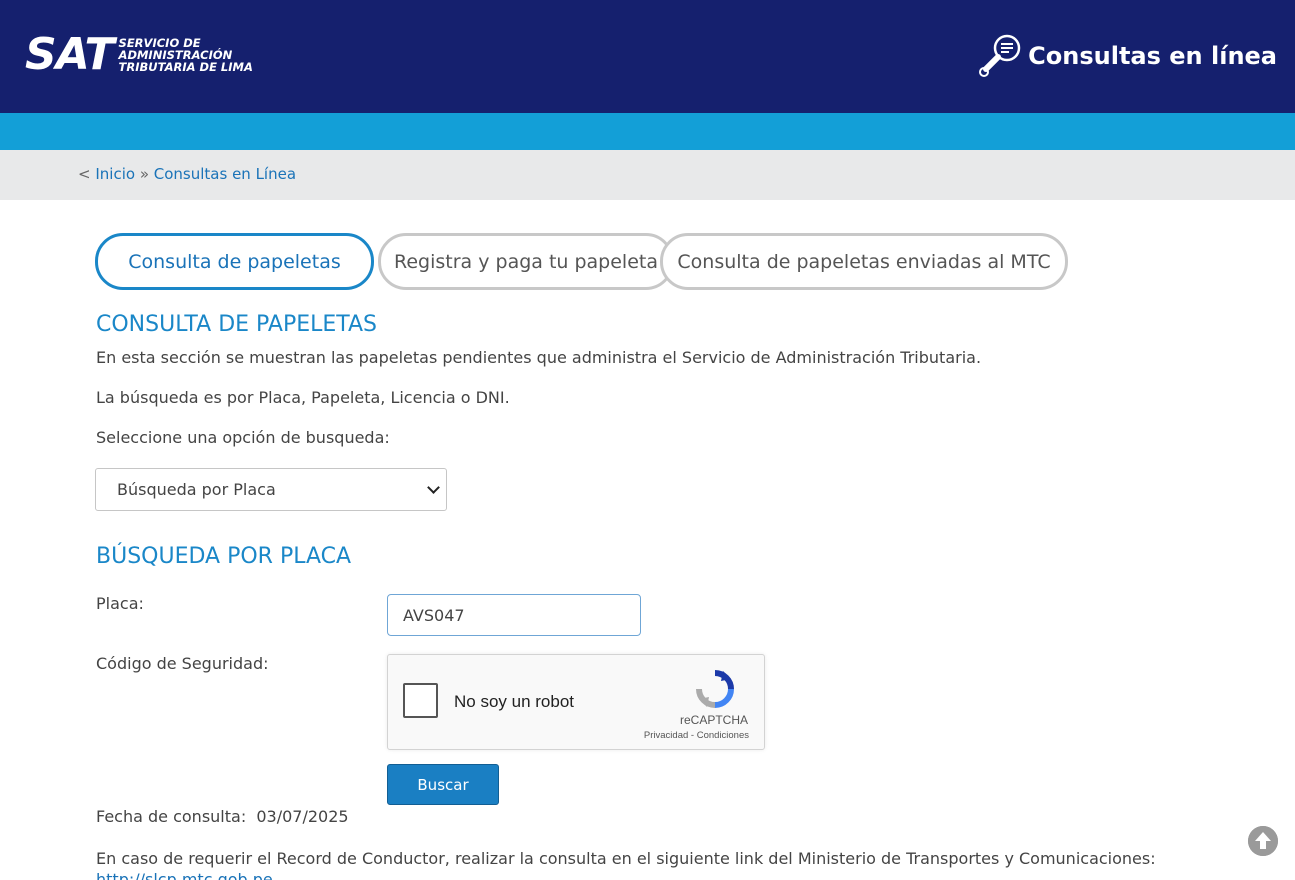  What do you see at coordinates (224, 556) in the screenshot?
I see `form-title: BÚSQUEDA POR PLACA` at bounding box center [224, 556].